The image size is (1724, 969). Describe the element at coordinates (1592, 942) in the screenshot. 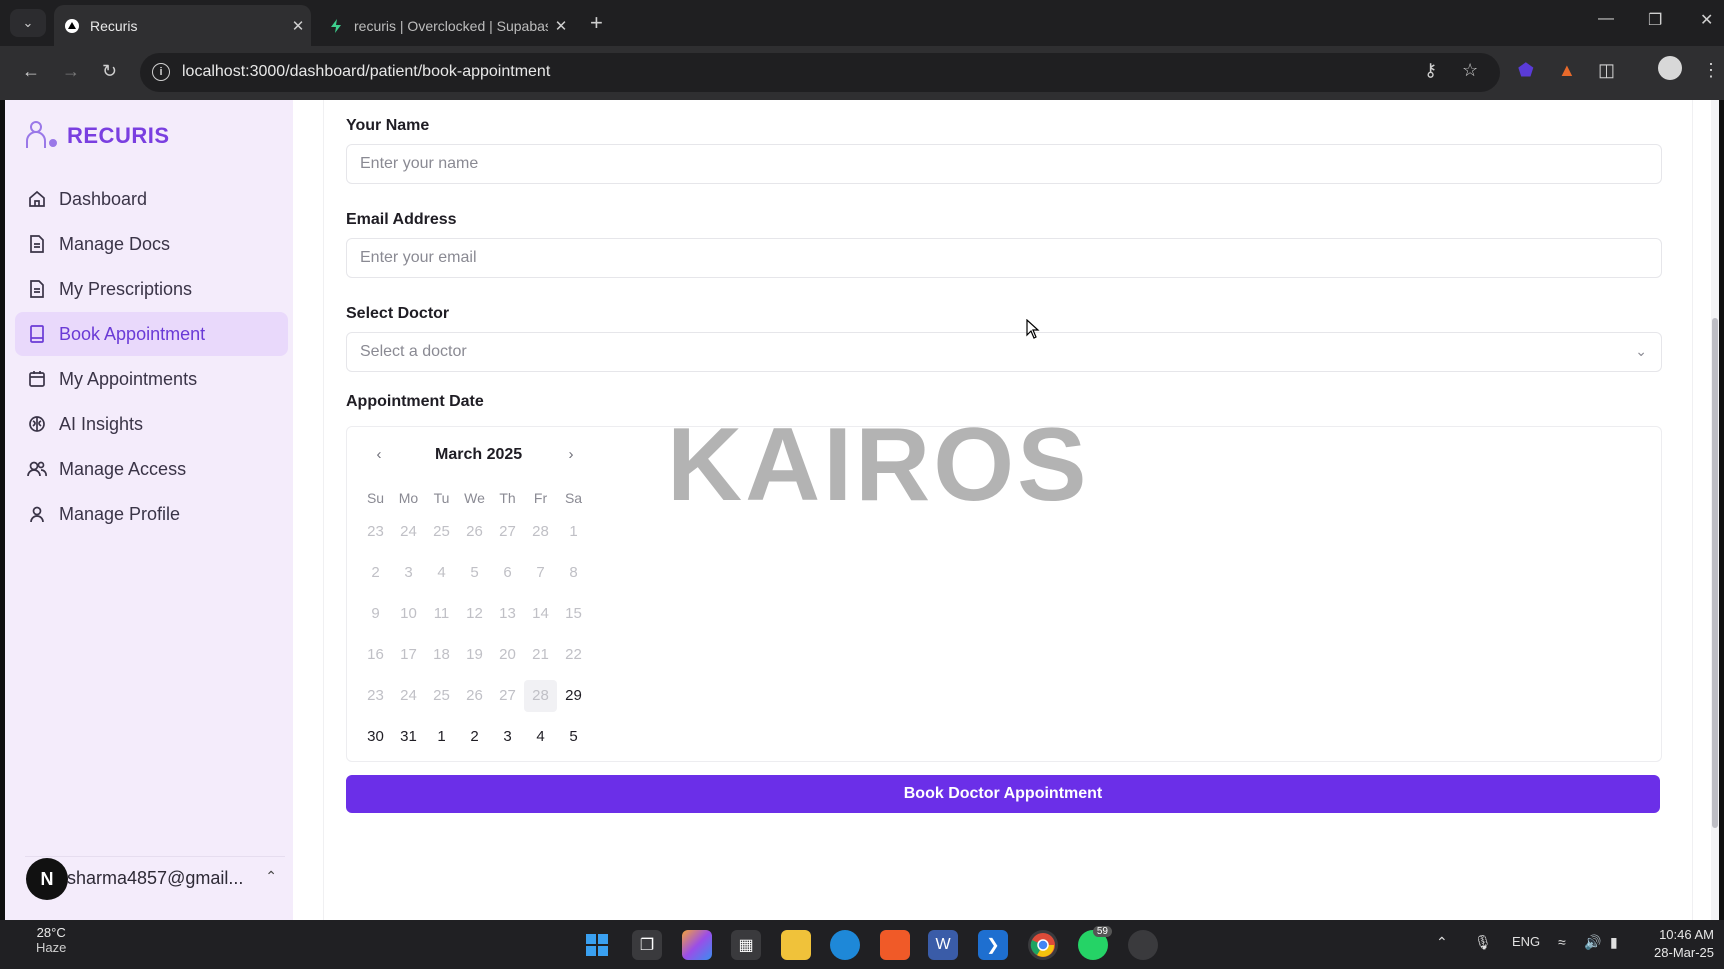

I see `volume-icon: 🔊` at that location.